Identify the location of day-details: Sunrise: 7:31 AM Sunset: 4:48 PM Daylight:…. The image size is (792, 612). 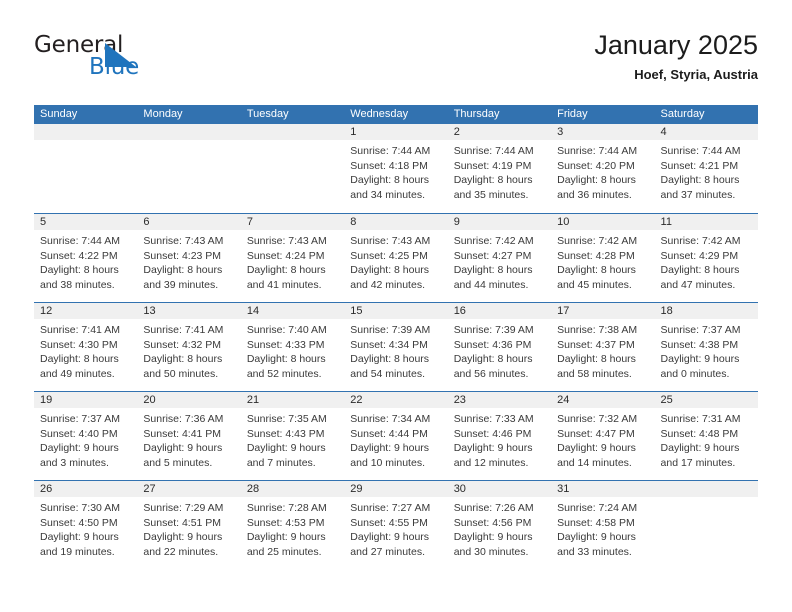
(706, 439).